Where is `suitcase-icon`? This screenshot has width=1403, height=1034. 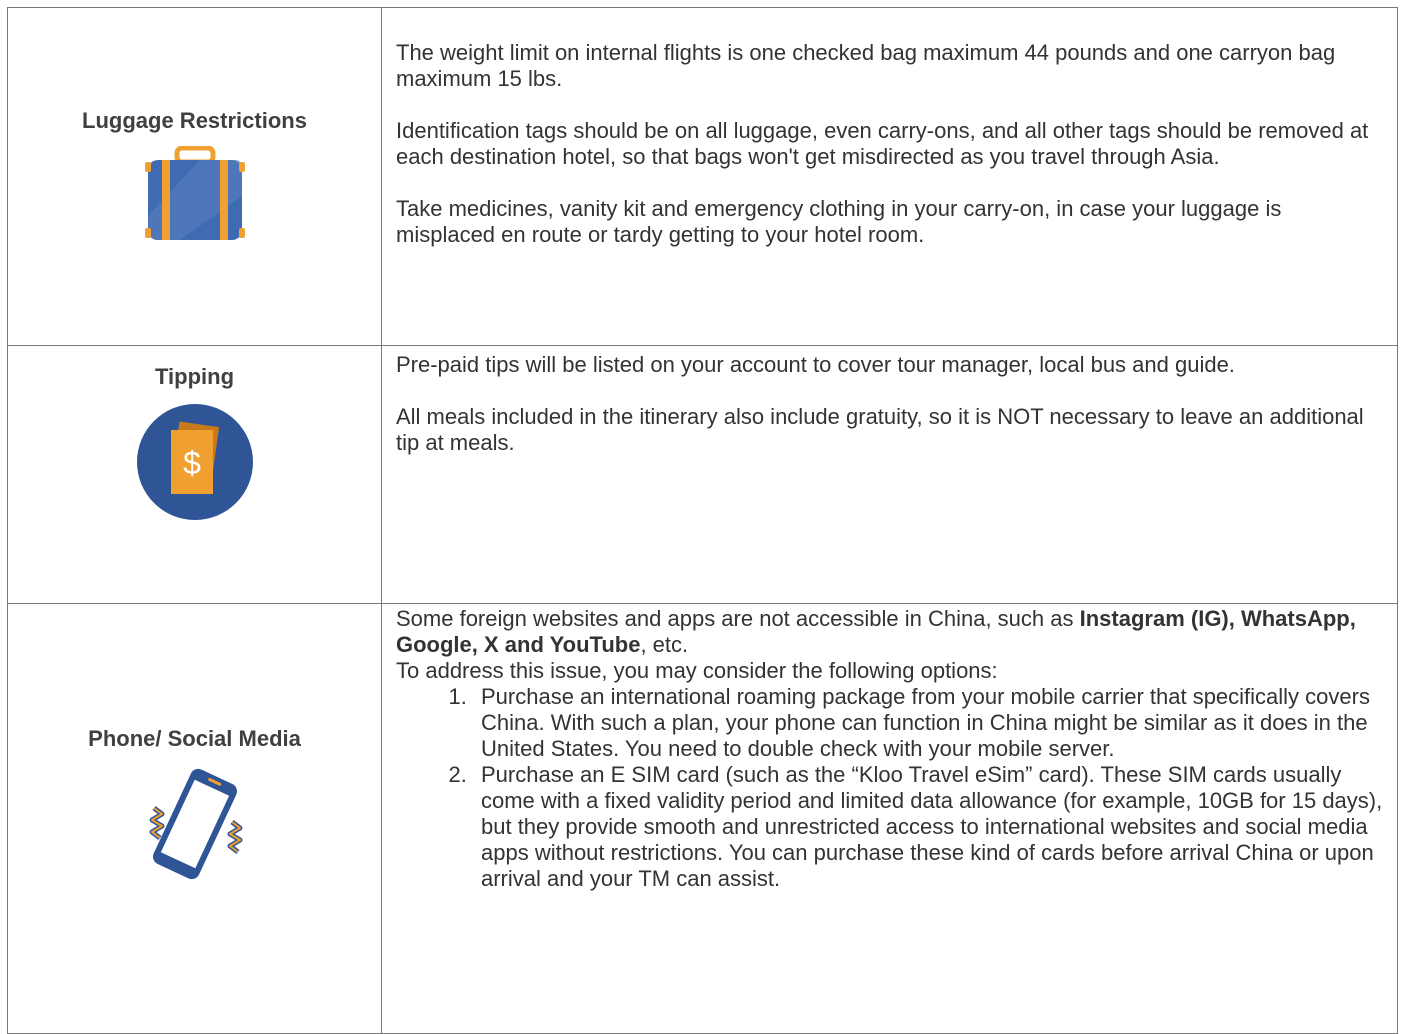
suitcase-icon is located at coordinates (194, 192).